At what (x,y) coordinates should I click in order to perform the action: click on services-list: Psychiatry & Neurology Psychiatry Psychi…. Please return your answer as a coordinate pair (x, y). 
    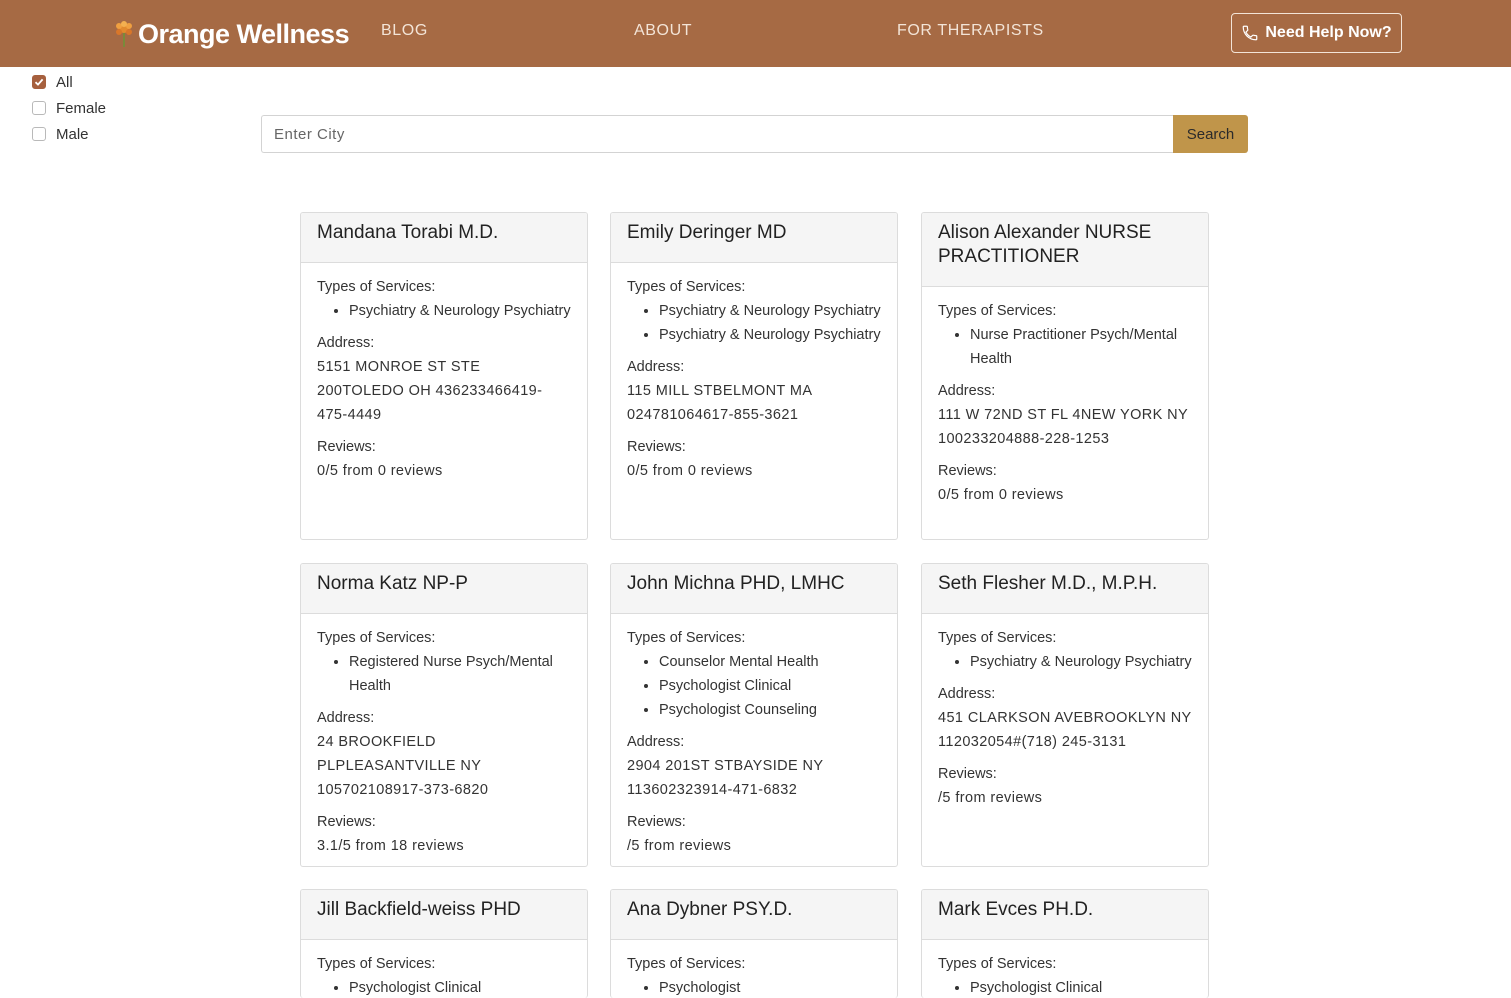
    Looking at the image, I should click on (754, 323).